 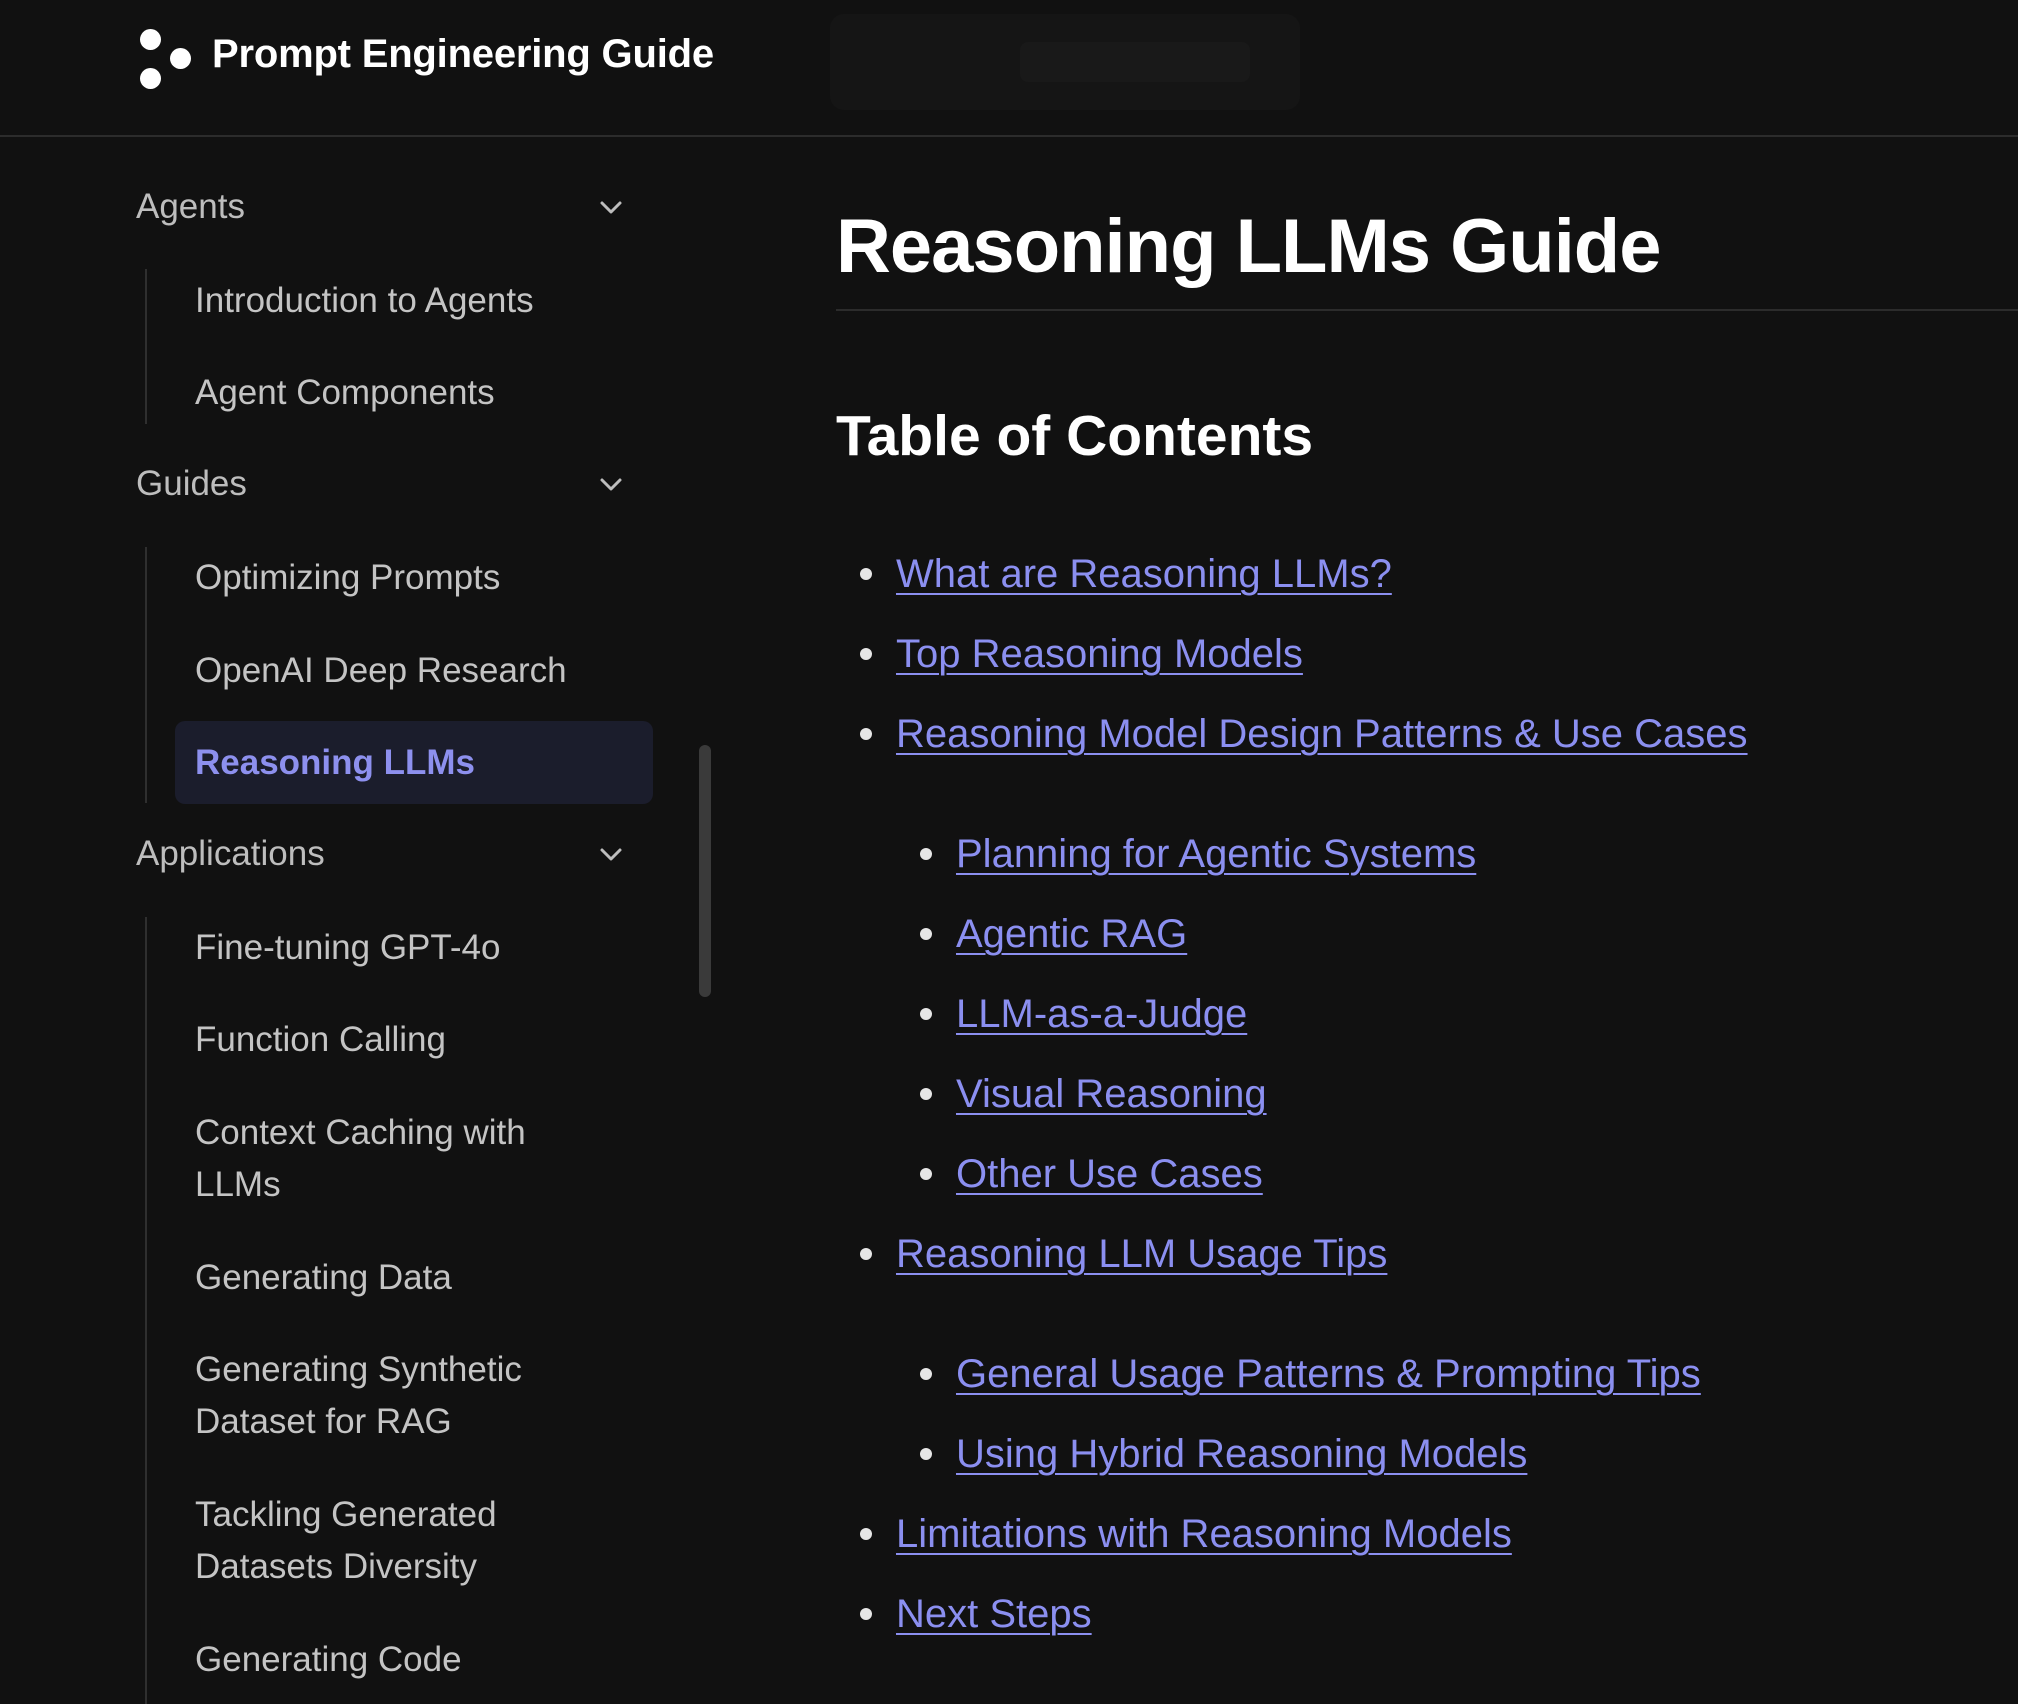 I want to click on sidebar-section-applications: Applications, so click(x=230, y=854).